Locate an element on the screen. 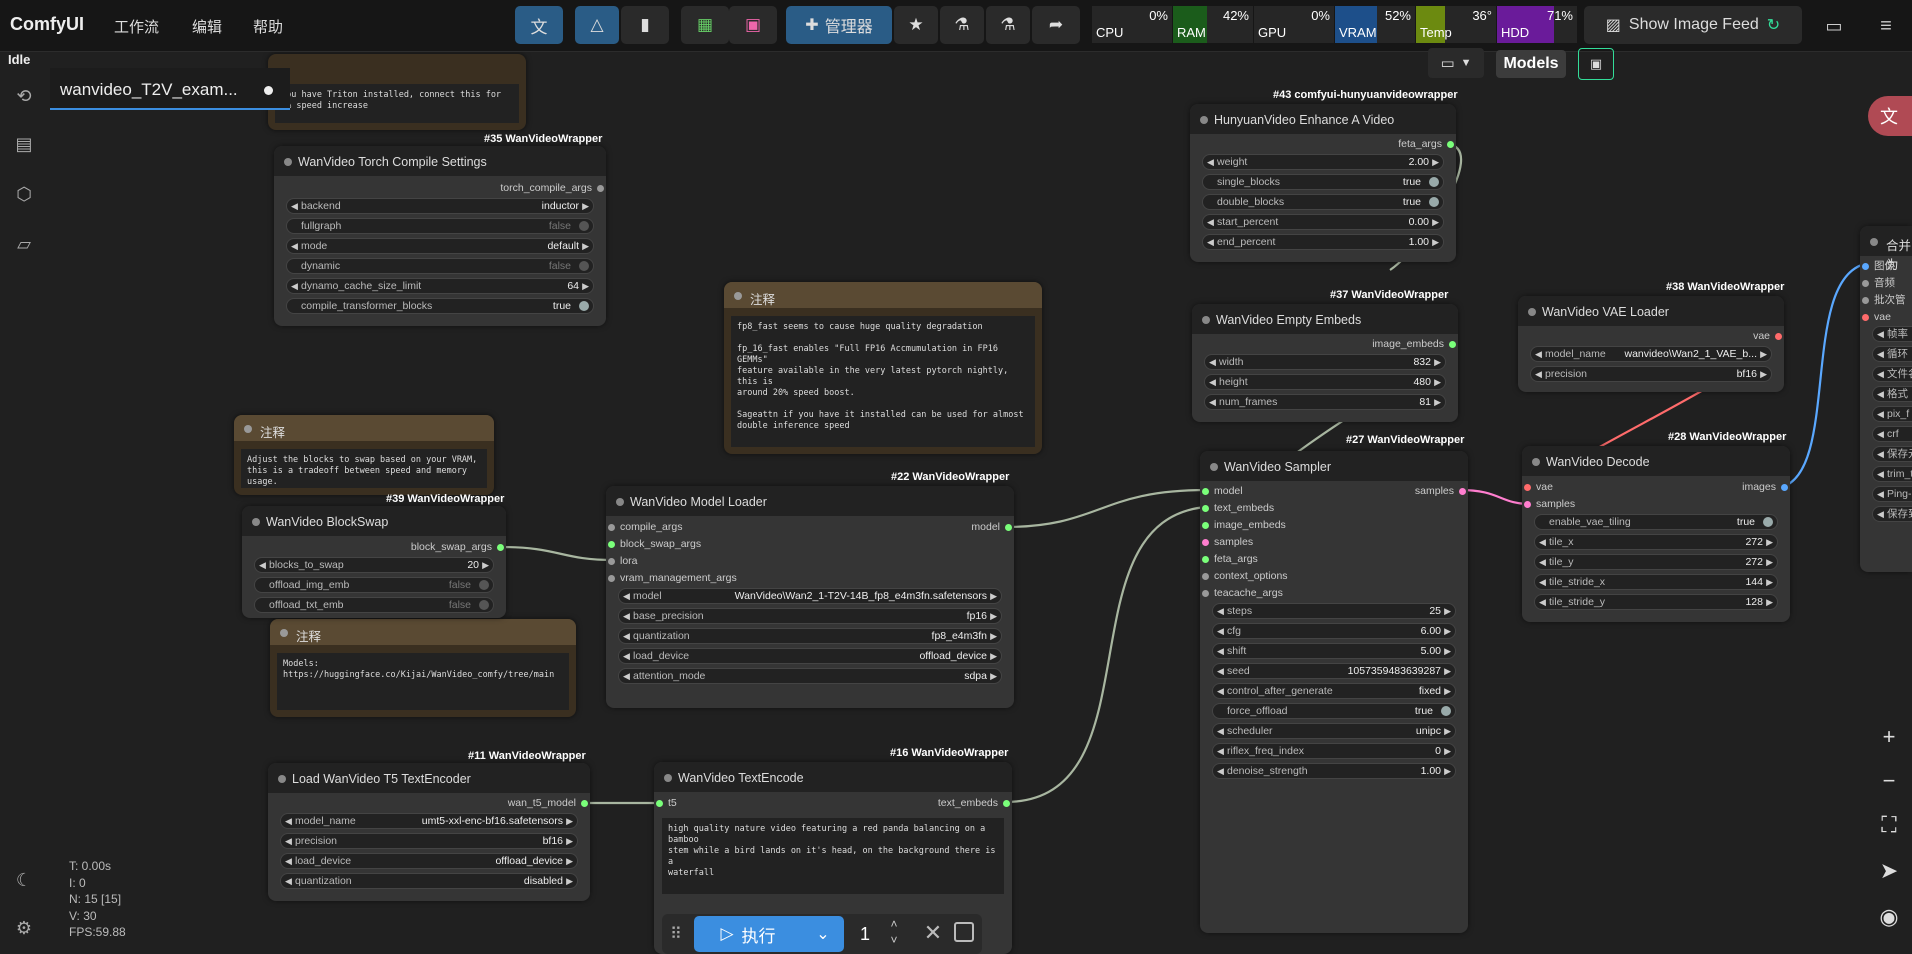 The image size is (1912, 954). menu-help: 帮助 is located at coordinates (268, 26).